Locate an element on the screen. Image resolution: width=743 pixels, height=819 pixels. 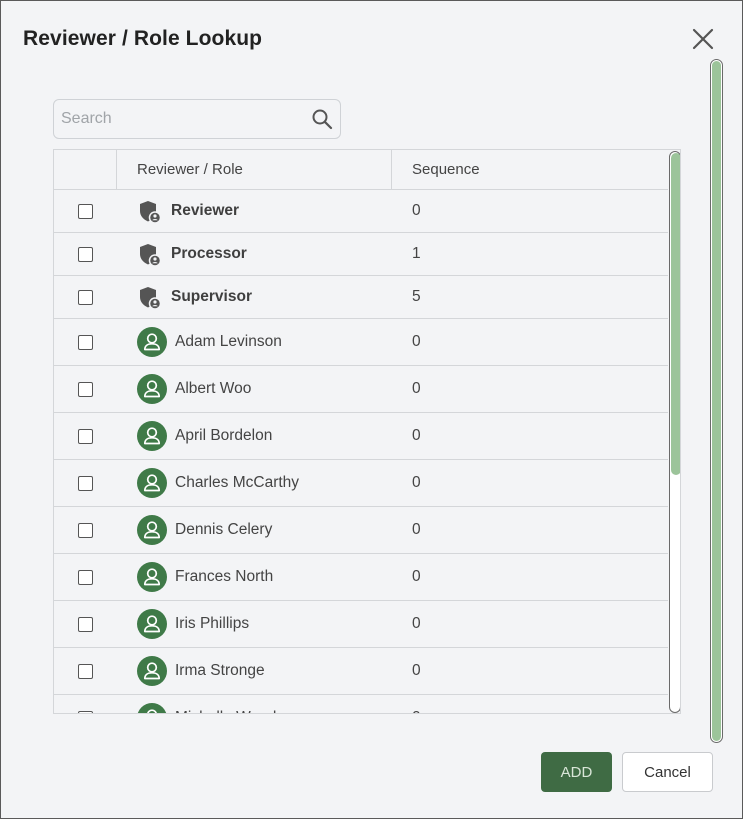
reviewer-name: Iris Phillips is located at coordinates (212, 623).